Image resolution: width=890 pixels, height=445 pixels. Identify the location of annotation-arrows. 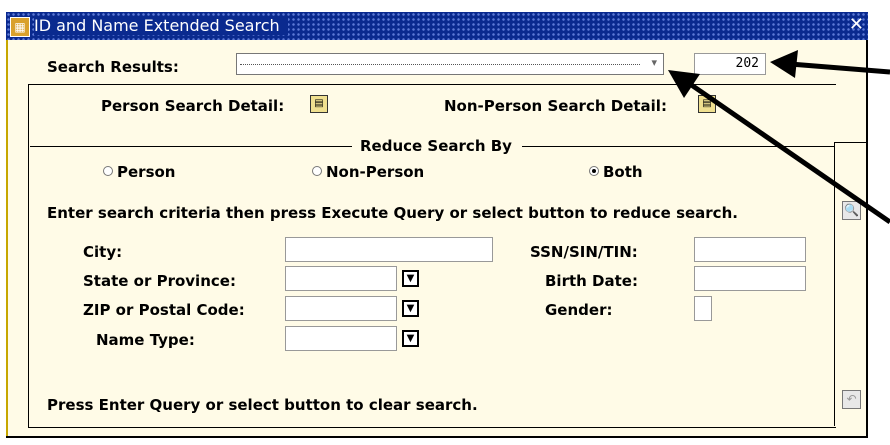
(779, 137).